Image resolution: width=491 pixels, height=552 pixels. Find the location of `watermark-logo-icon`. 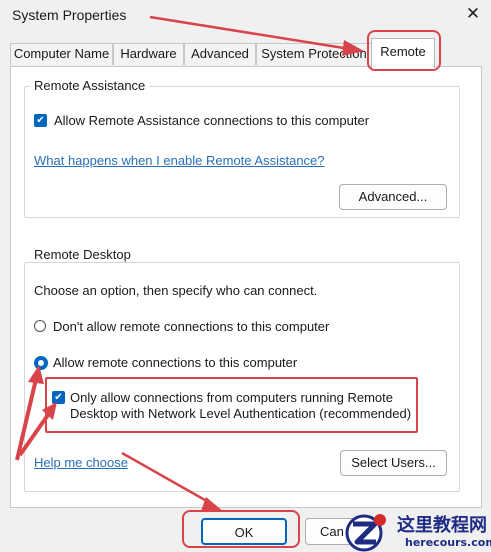

watermark-logo-icon is located at coordinates (365, 533).